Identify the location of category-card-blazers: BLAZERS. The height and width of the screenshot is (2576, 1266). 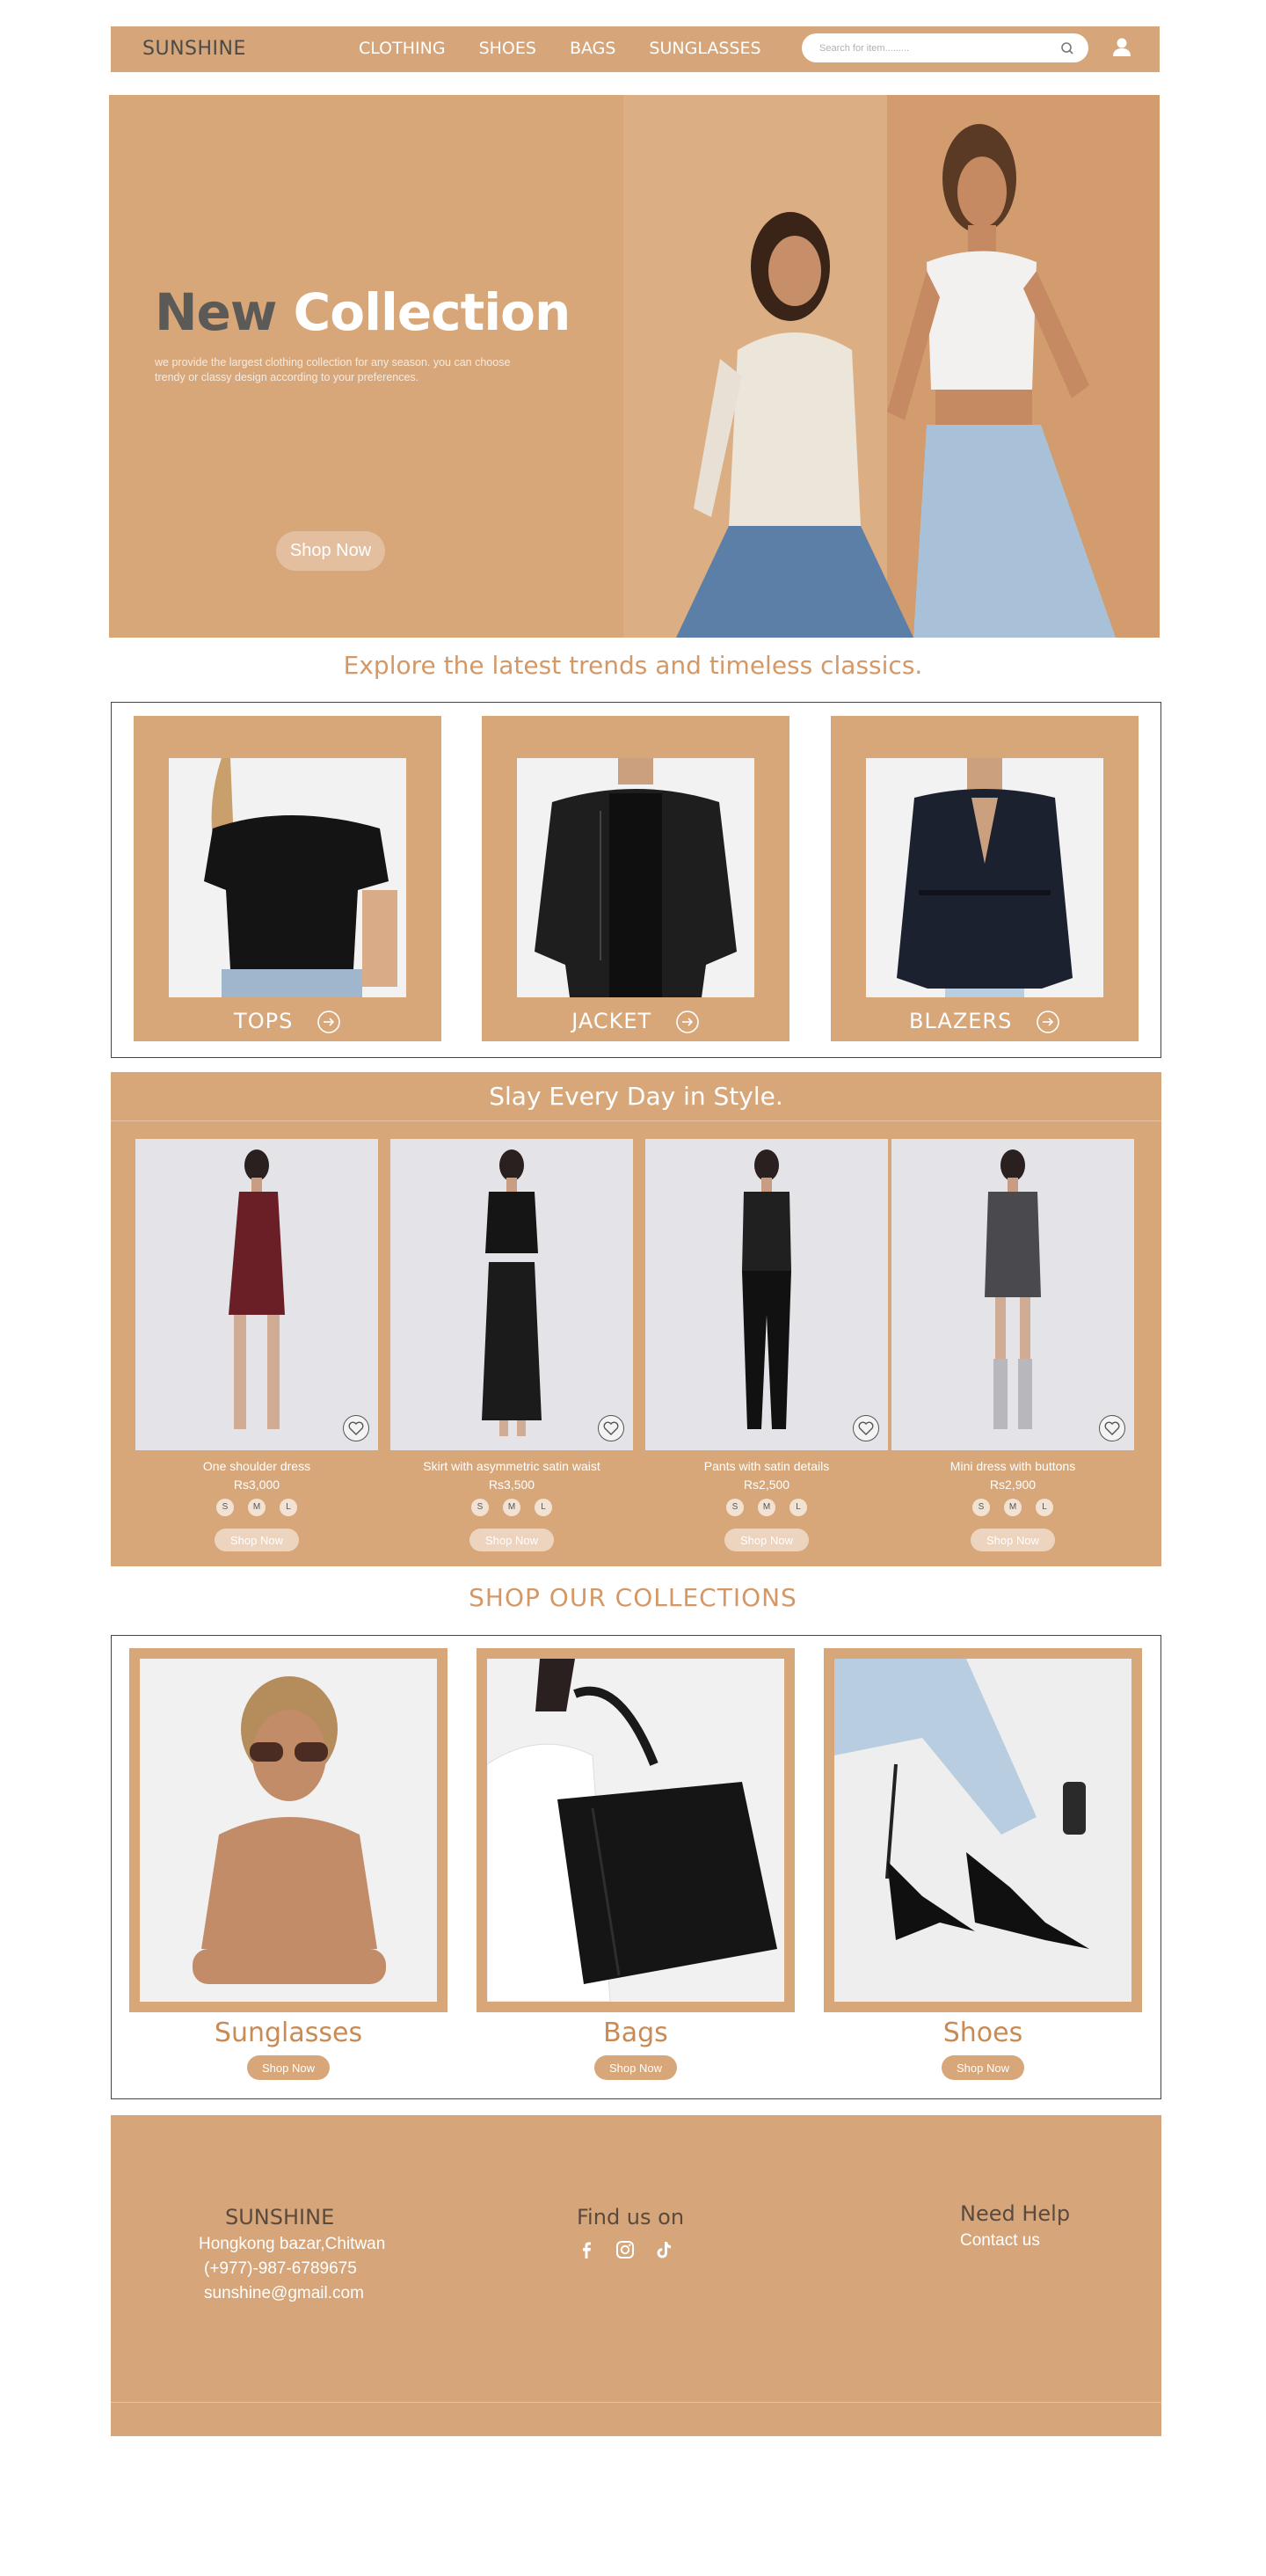
(985, 878).